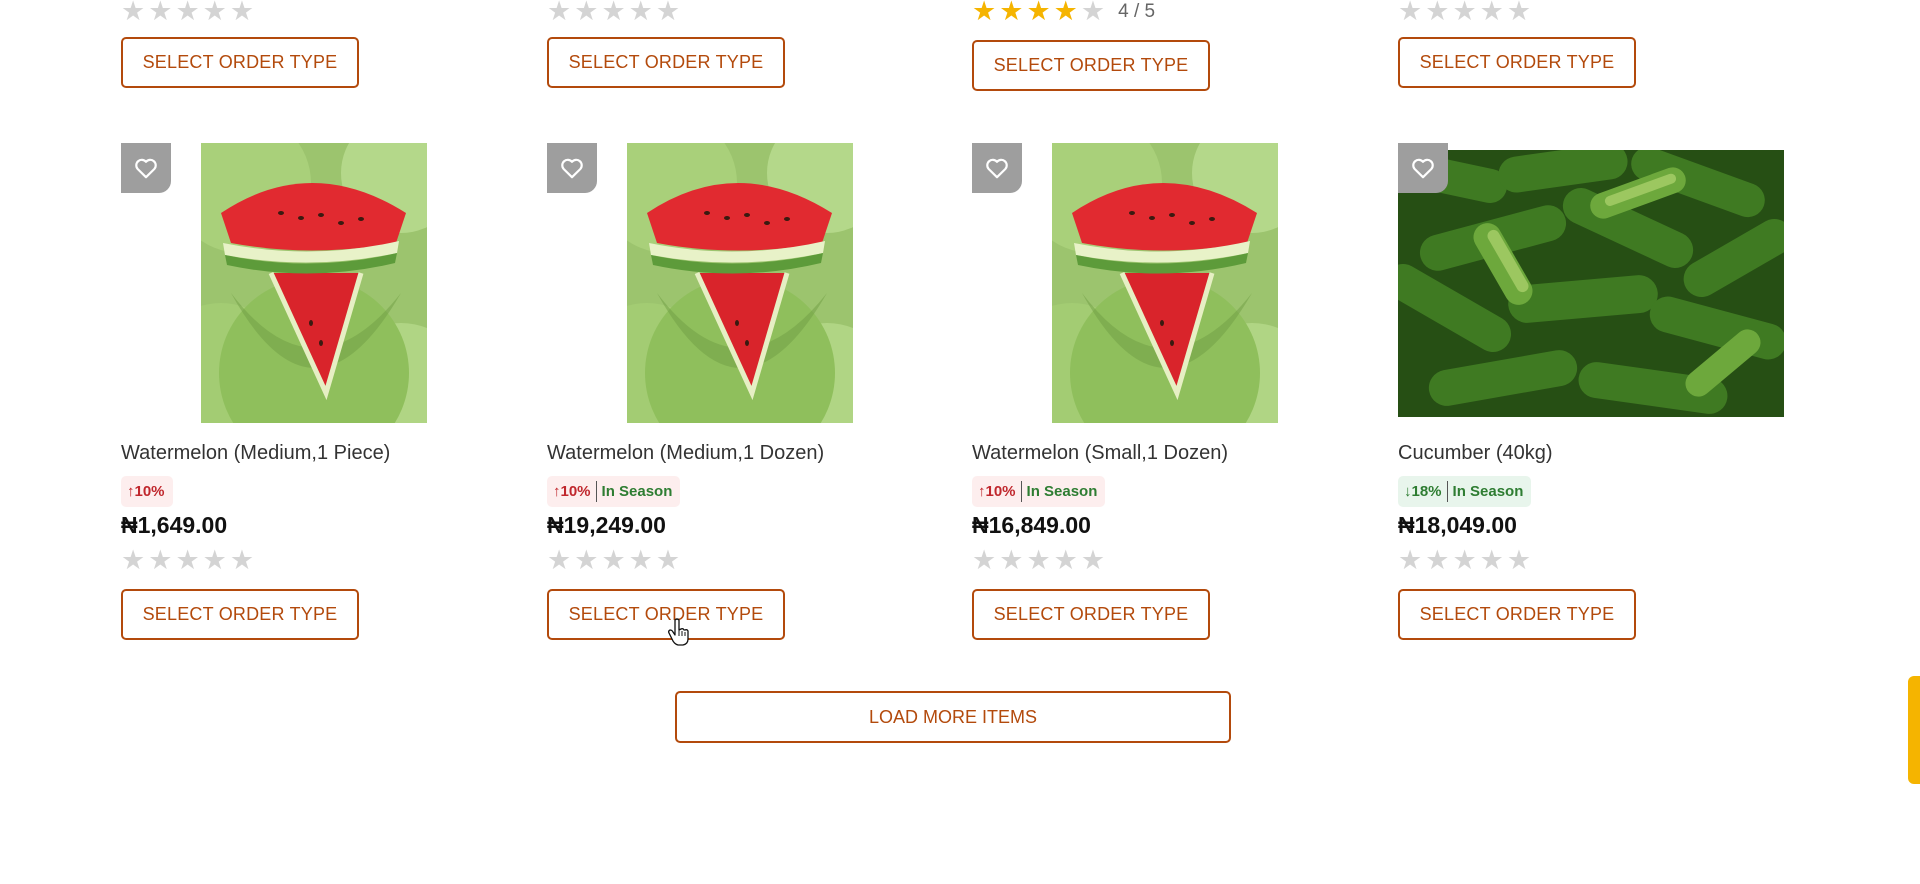  What do you see at coordinates (1100, 453) in the screenshot?
I see `product-title: Watermelon (Small,1 Dozen)` at bounding box center [1100, 453].